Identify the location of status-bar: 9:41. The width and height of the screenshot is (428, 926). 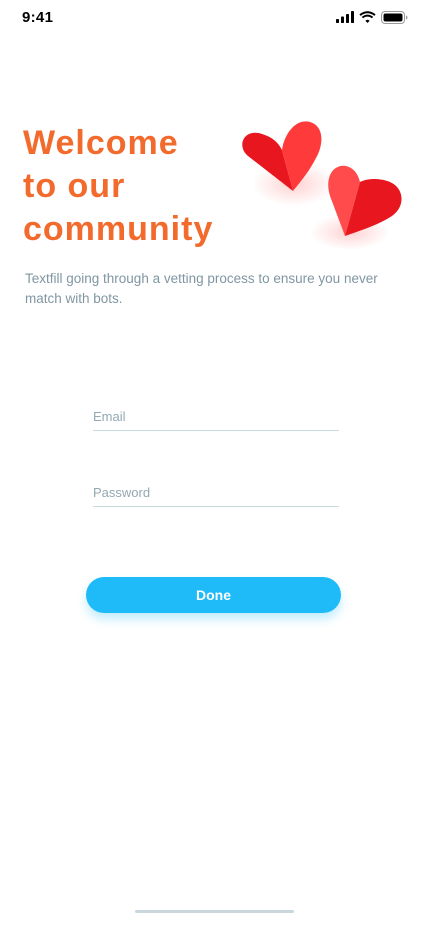
(214, 22).